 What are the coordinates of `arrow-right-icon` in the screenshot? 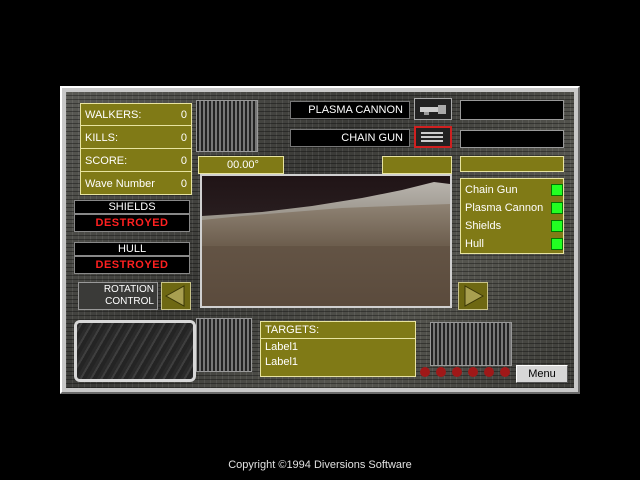 It's located at (474, 296).